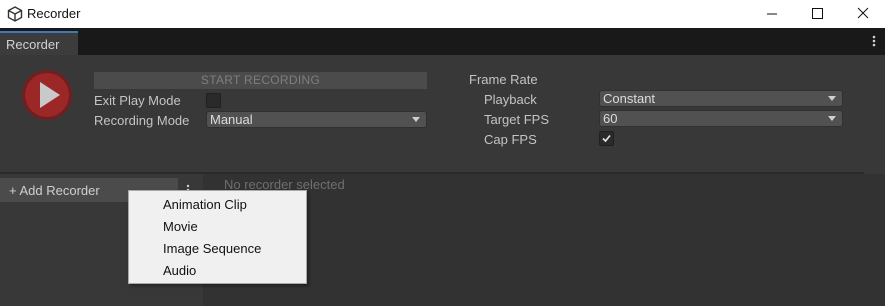 The image size is (885, 306). Describe the element at coordinates (205, 204) in the screenshot. I see `menu-item-label: Animation Clip` at that location.